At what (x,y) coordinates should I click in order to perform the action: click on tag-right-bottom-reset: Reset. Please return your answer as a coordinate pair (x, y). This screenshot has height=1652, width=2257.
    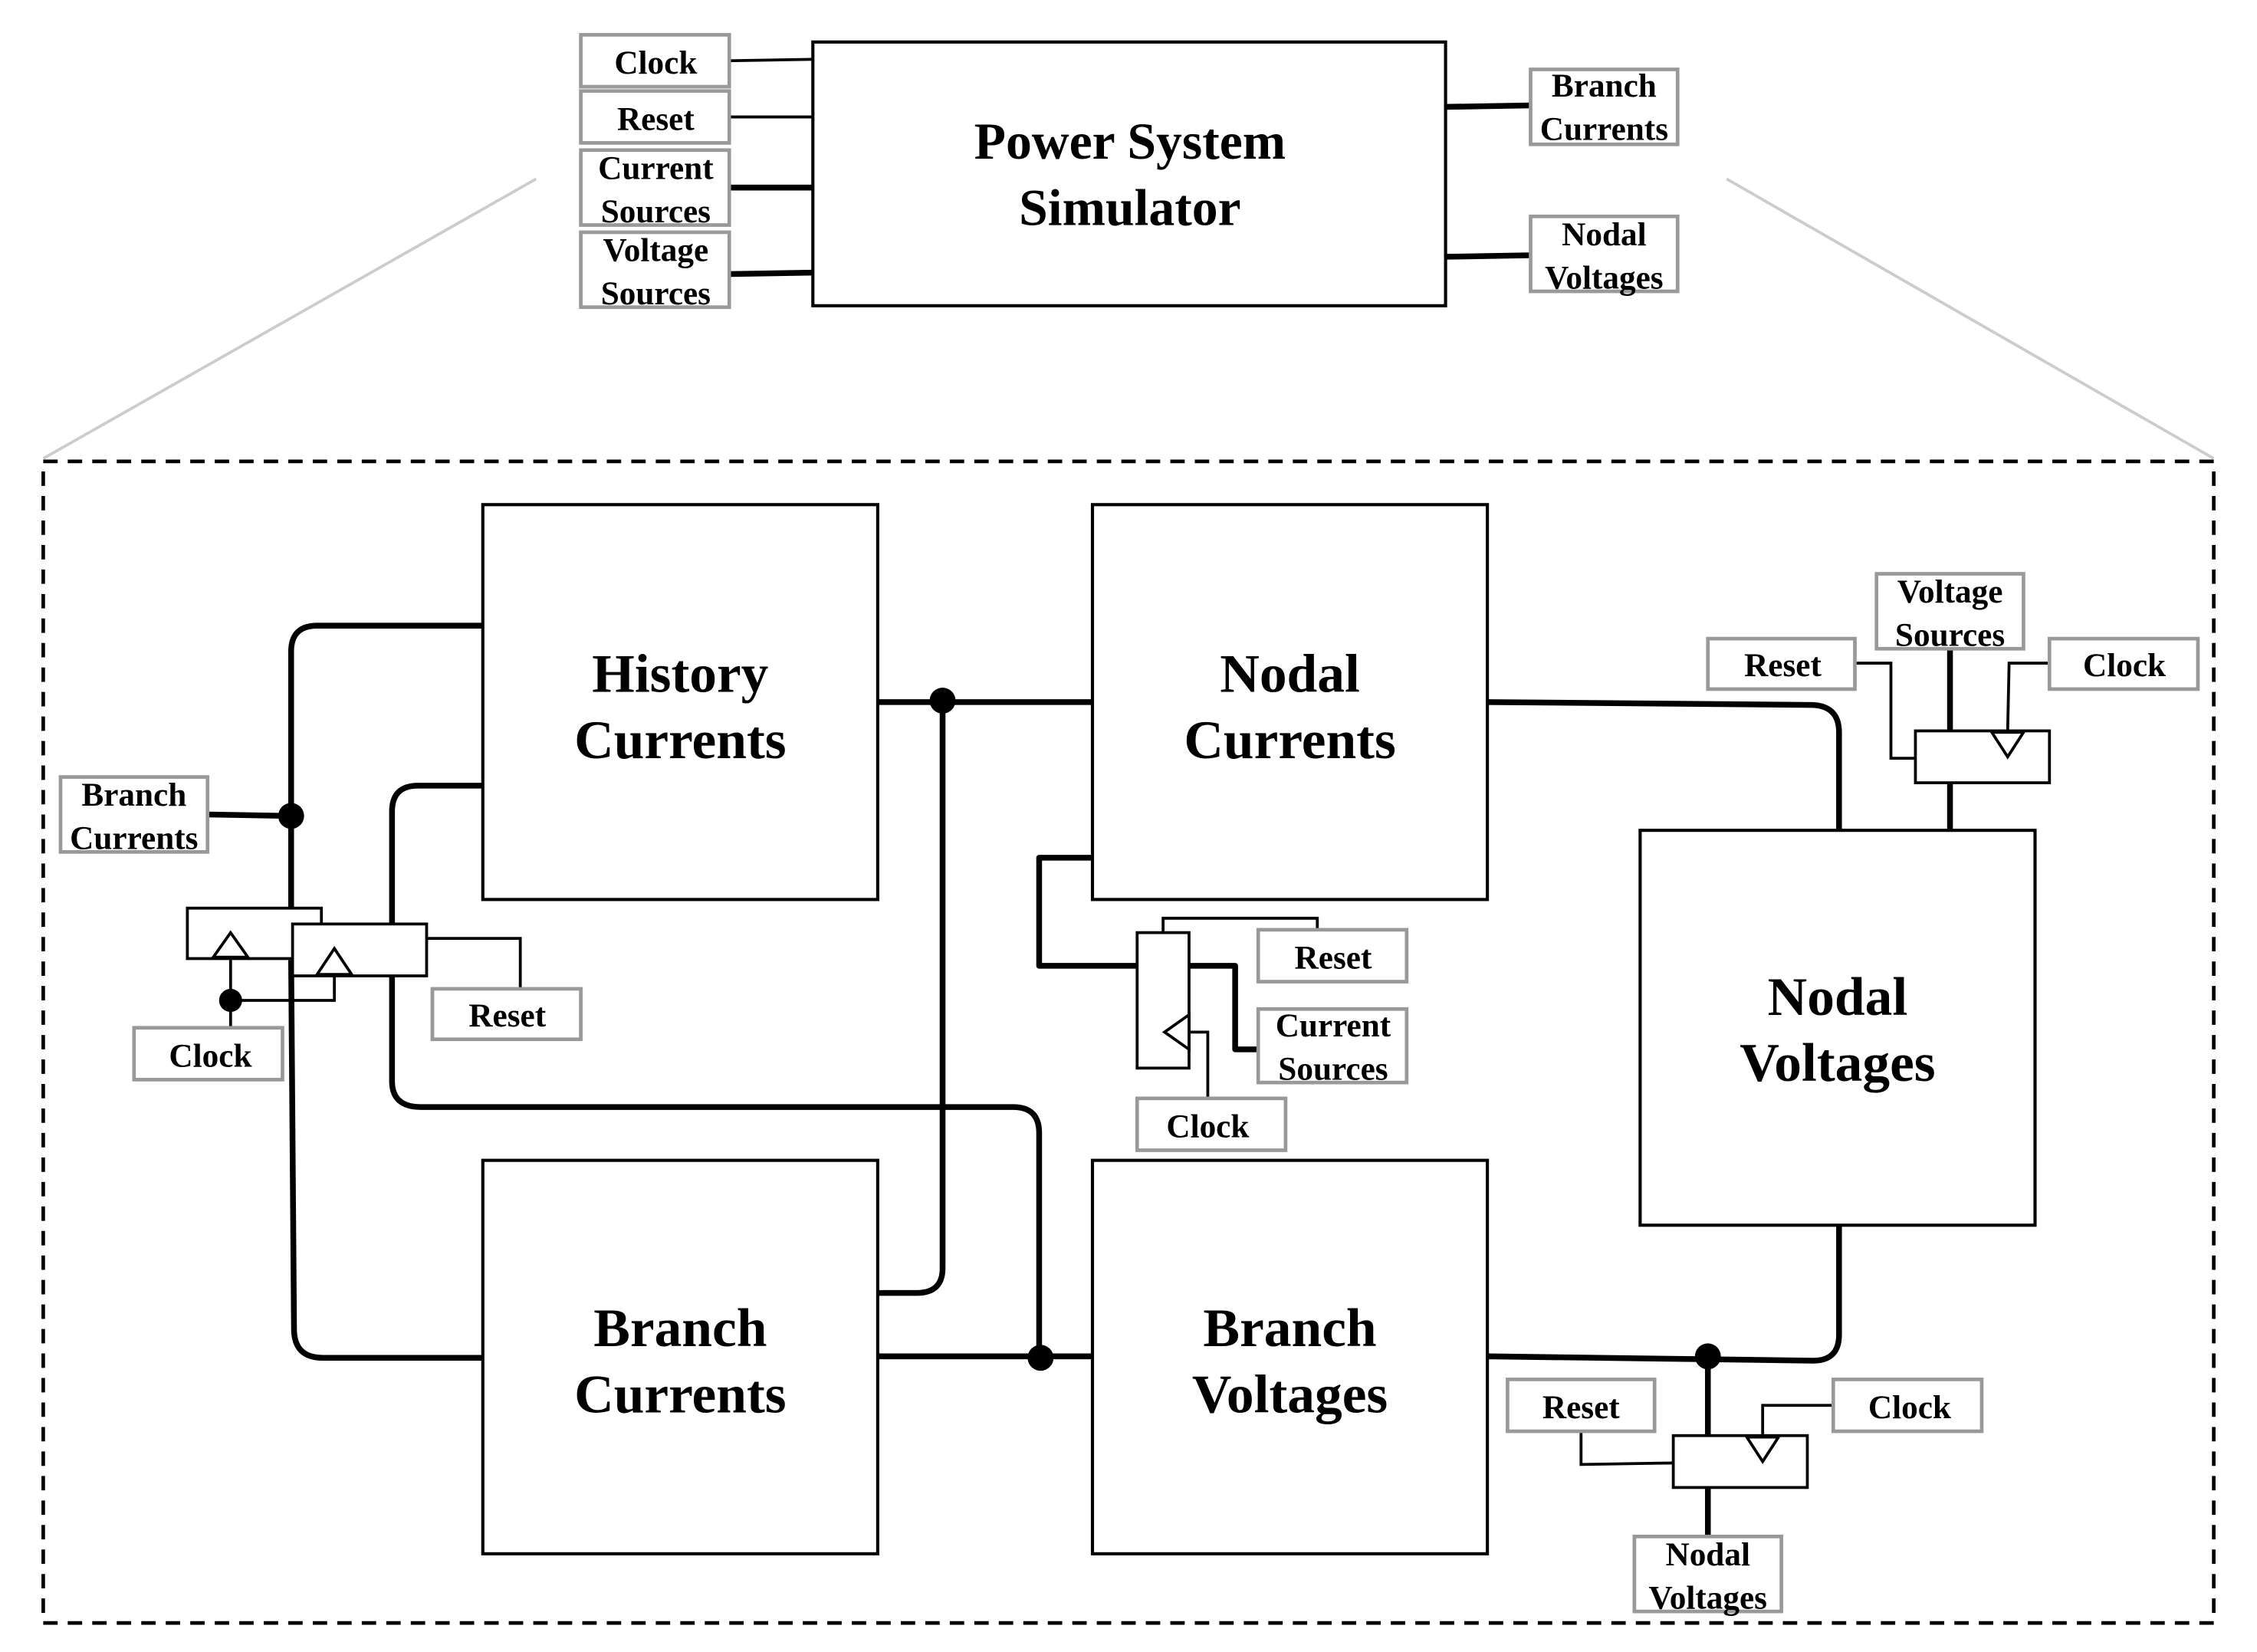
    Looking at the image, I should click on (1581, 1406).